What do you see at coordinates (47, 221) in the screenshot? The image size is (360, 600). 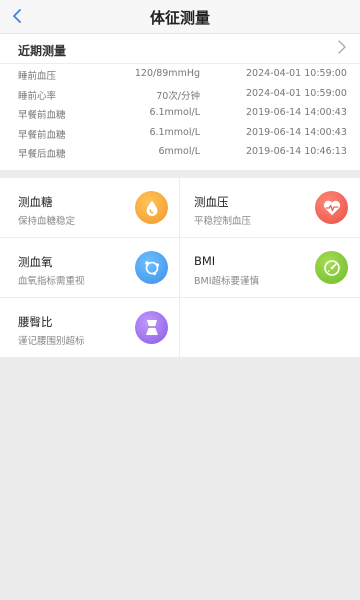 I see `card-subtitle: 保持血糖稳定` at bounding box center [47, 221].